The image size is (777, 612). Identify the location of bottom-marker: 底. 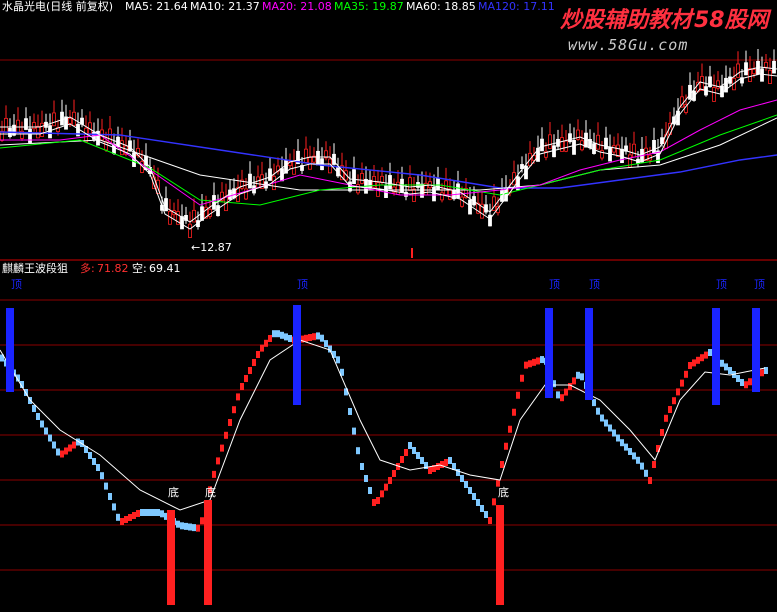
(210, 492).